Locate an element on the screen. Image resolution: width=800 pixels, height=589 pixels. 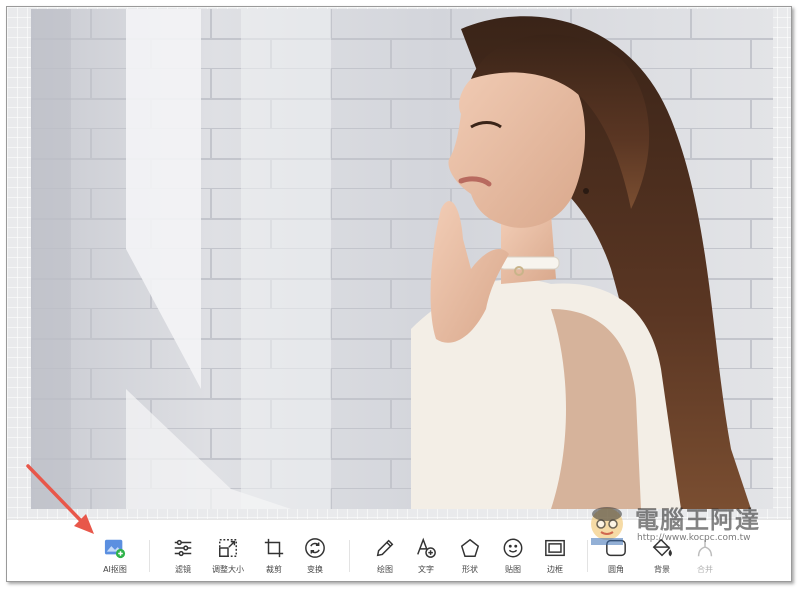
tool-label: AI抠图 is located at coordinates (115, 569).